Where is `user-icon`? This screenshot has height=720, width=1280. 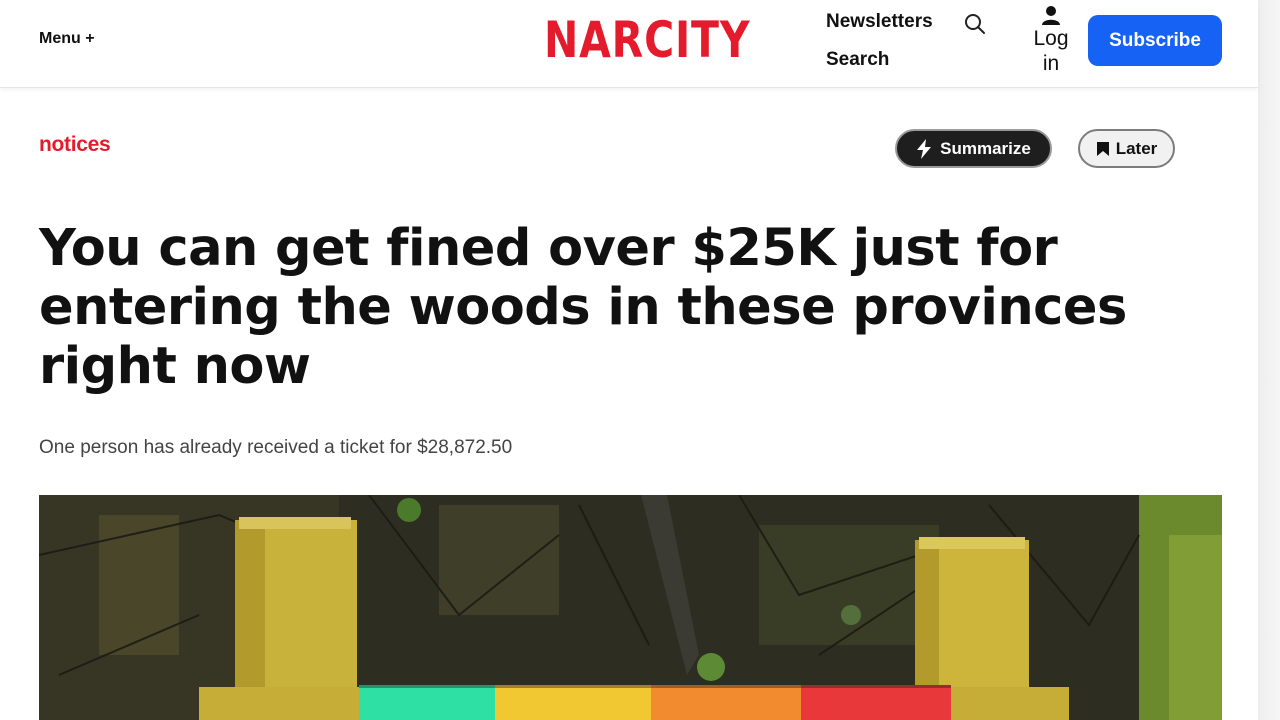
user-icon is located at coordinates (1051, 15).